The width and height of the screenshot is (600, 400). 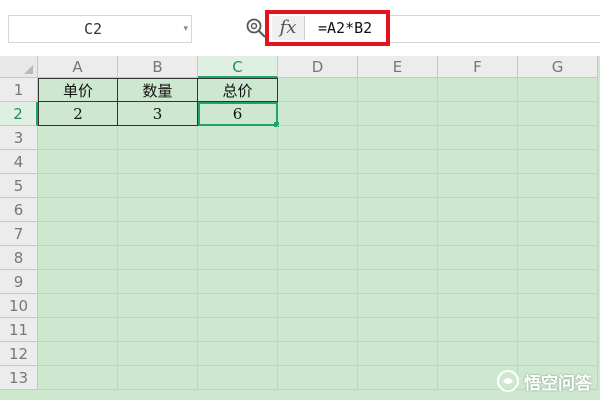 What do you see at coordinates (318, 67) in the screenshot?
I see `column-header-d: D` at bounding box center [318, 67].